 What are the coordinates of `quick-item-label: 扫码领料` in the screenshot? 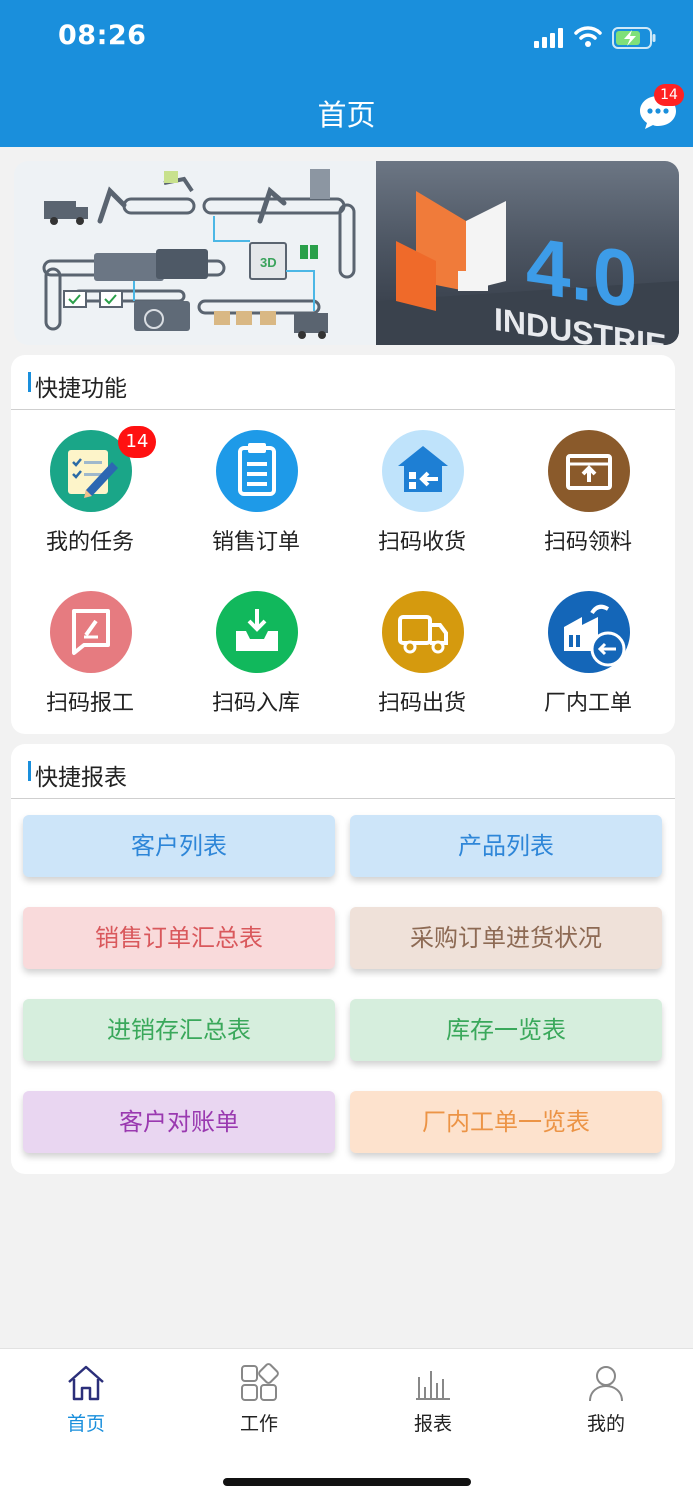 It's located at (587, 542).